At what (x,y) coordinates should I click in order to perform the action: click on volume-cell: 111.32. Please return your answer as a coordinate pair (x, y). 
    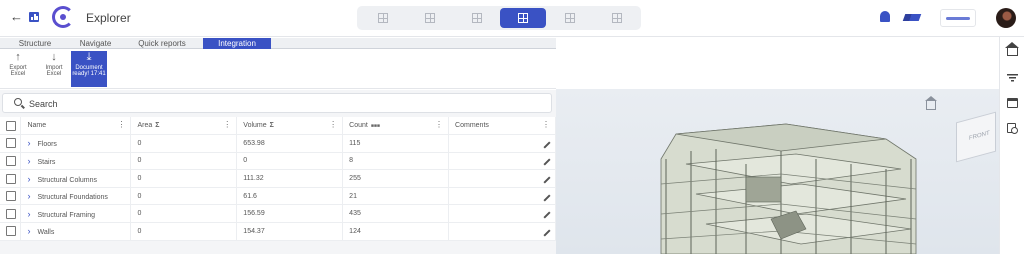
    Looking at the image, I should click on (290, 178).